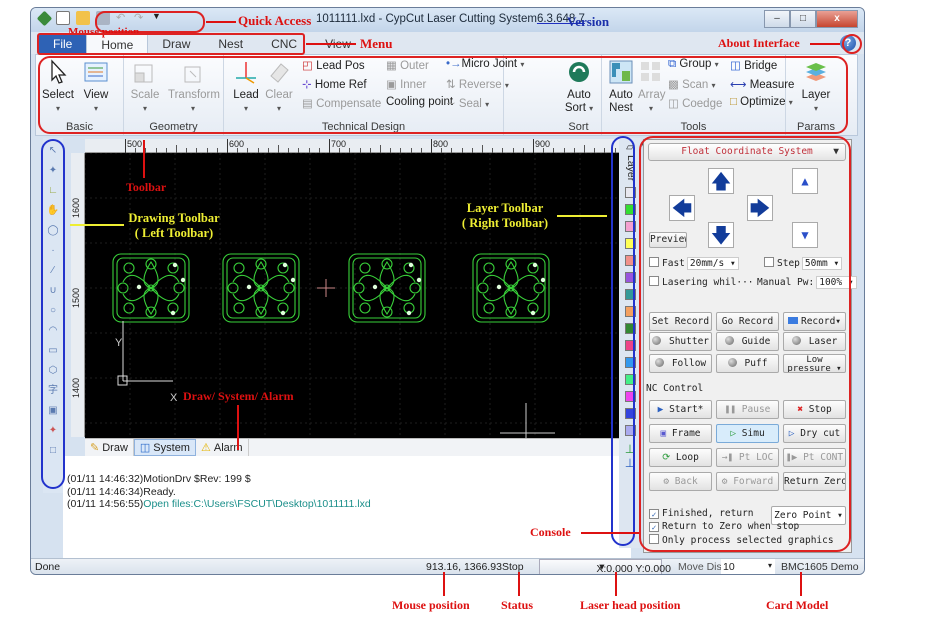 The width and height of the screenshot is (938, 627). What do you see at coordinates (222, 447) in the screenshot?
I see `tab-alarm: ⚠ Alarm` at bounding box center [222, 447].